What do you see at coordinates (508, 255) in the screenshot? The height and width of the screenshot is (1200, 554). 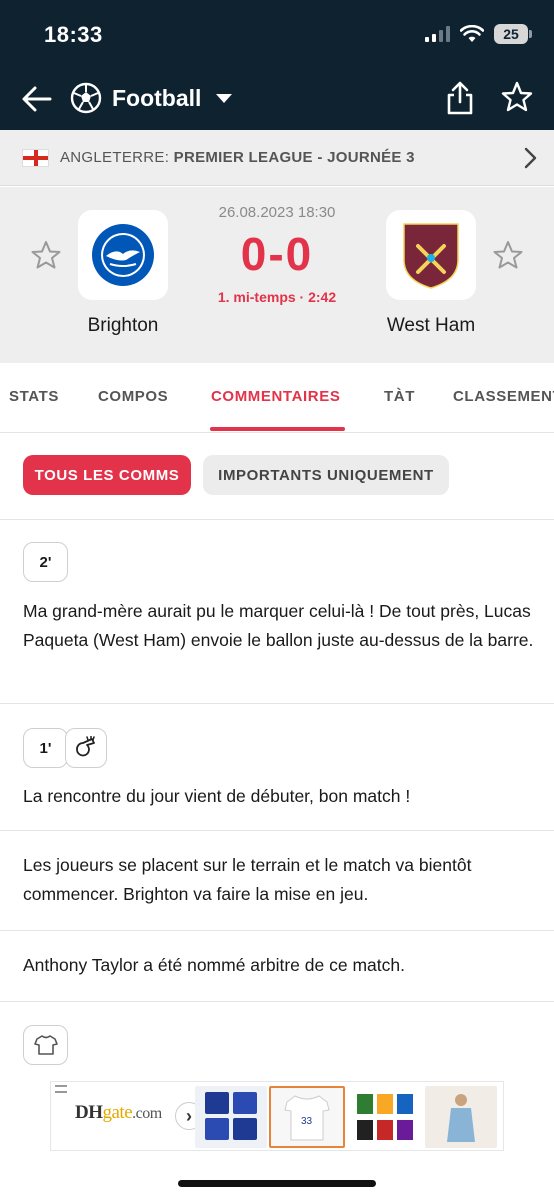 I see `away-team-favorite-star-icon` at bounding box center [508, 255].